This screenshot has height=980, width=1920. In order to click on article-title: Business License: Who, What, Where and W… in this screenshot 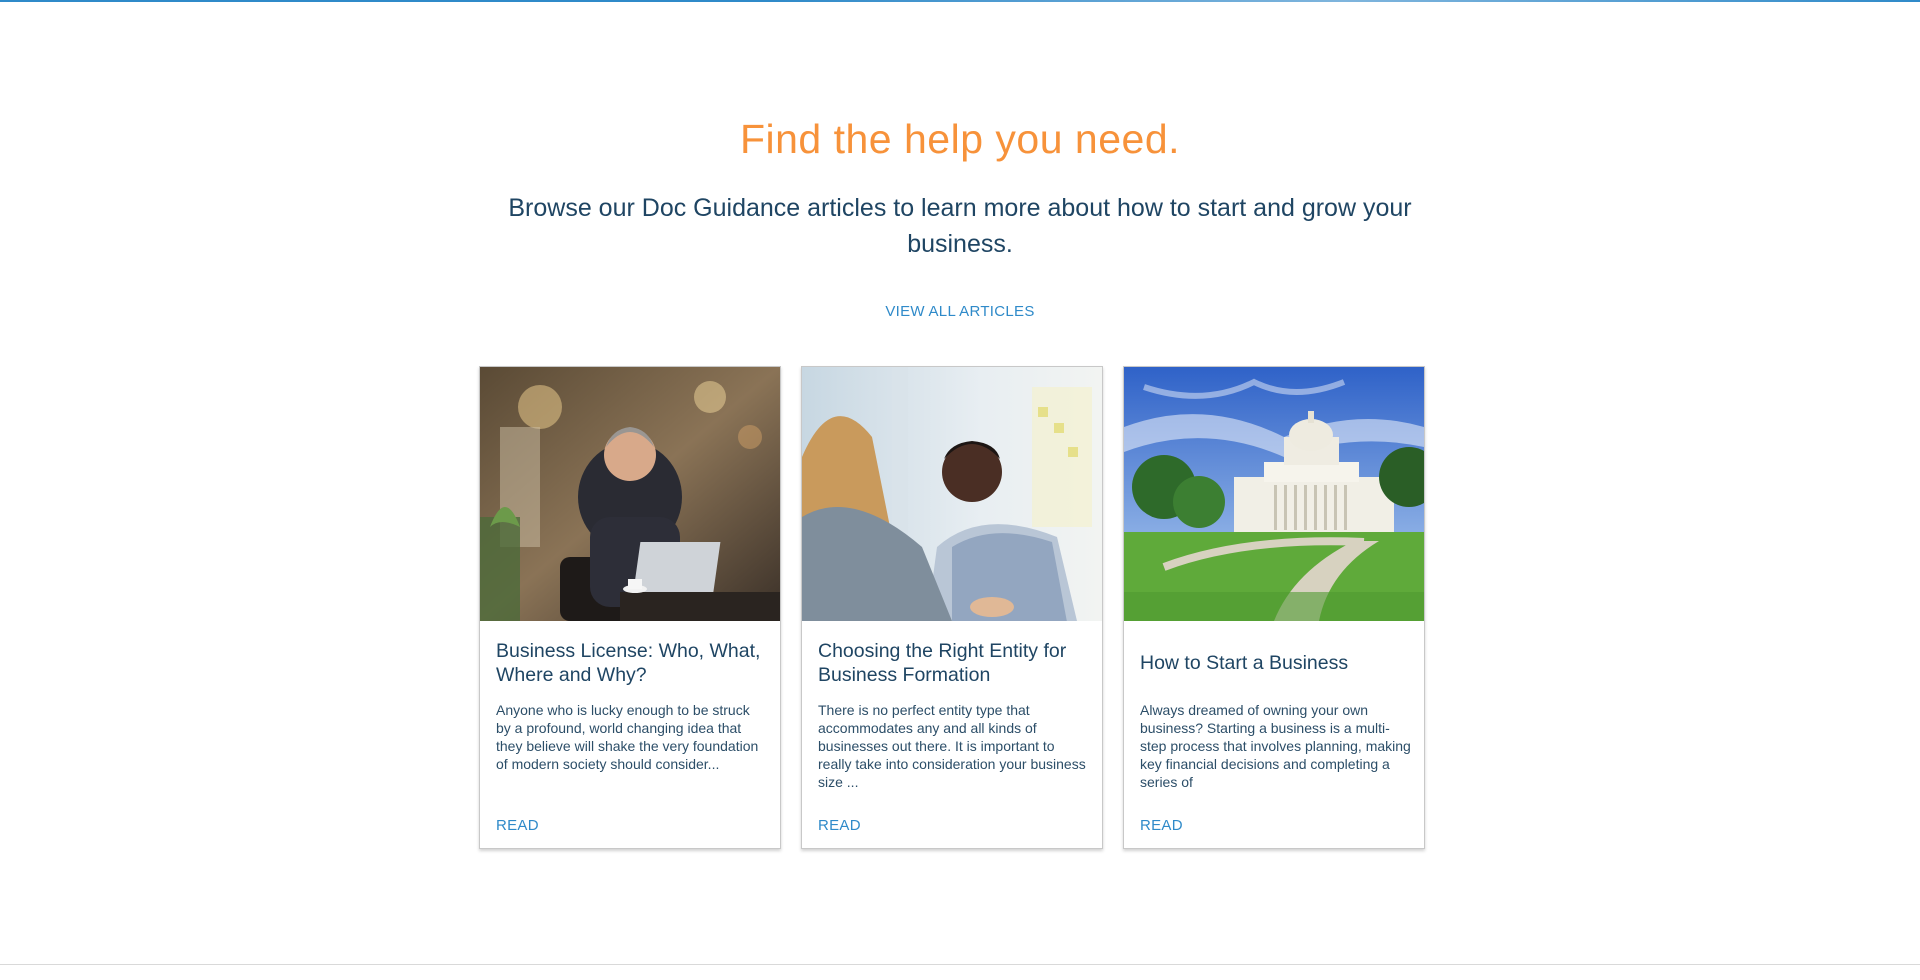, I will do `click(632, 663)`.